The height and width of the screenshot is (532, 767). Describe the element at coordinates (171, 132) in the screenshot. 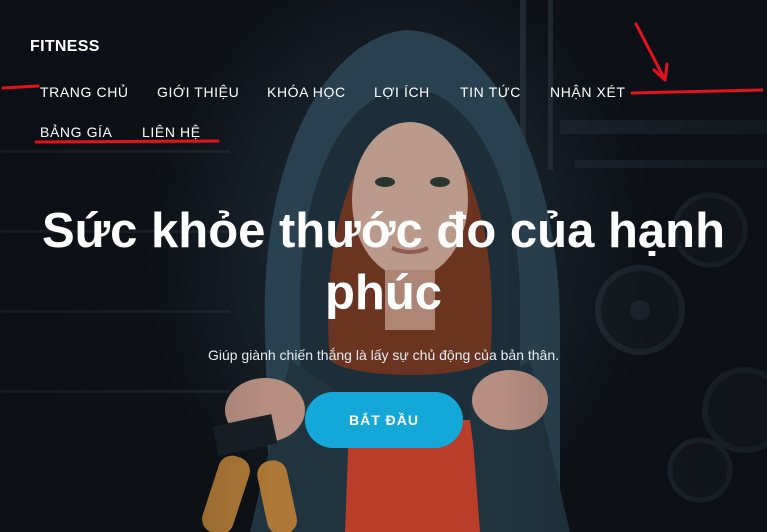

I see `nav-item-lien-he: LIÊN HỆ` at that location.